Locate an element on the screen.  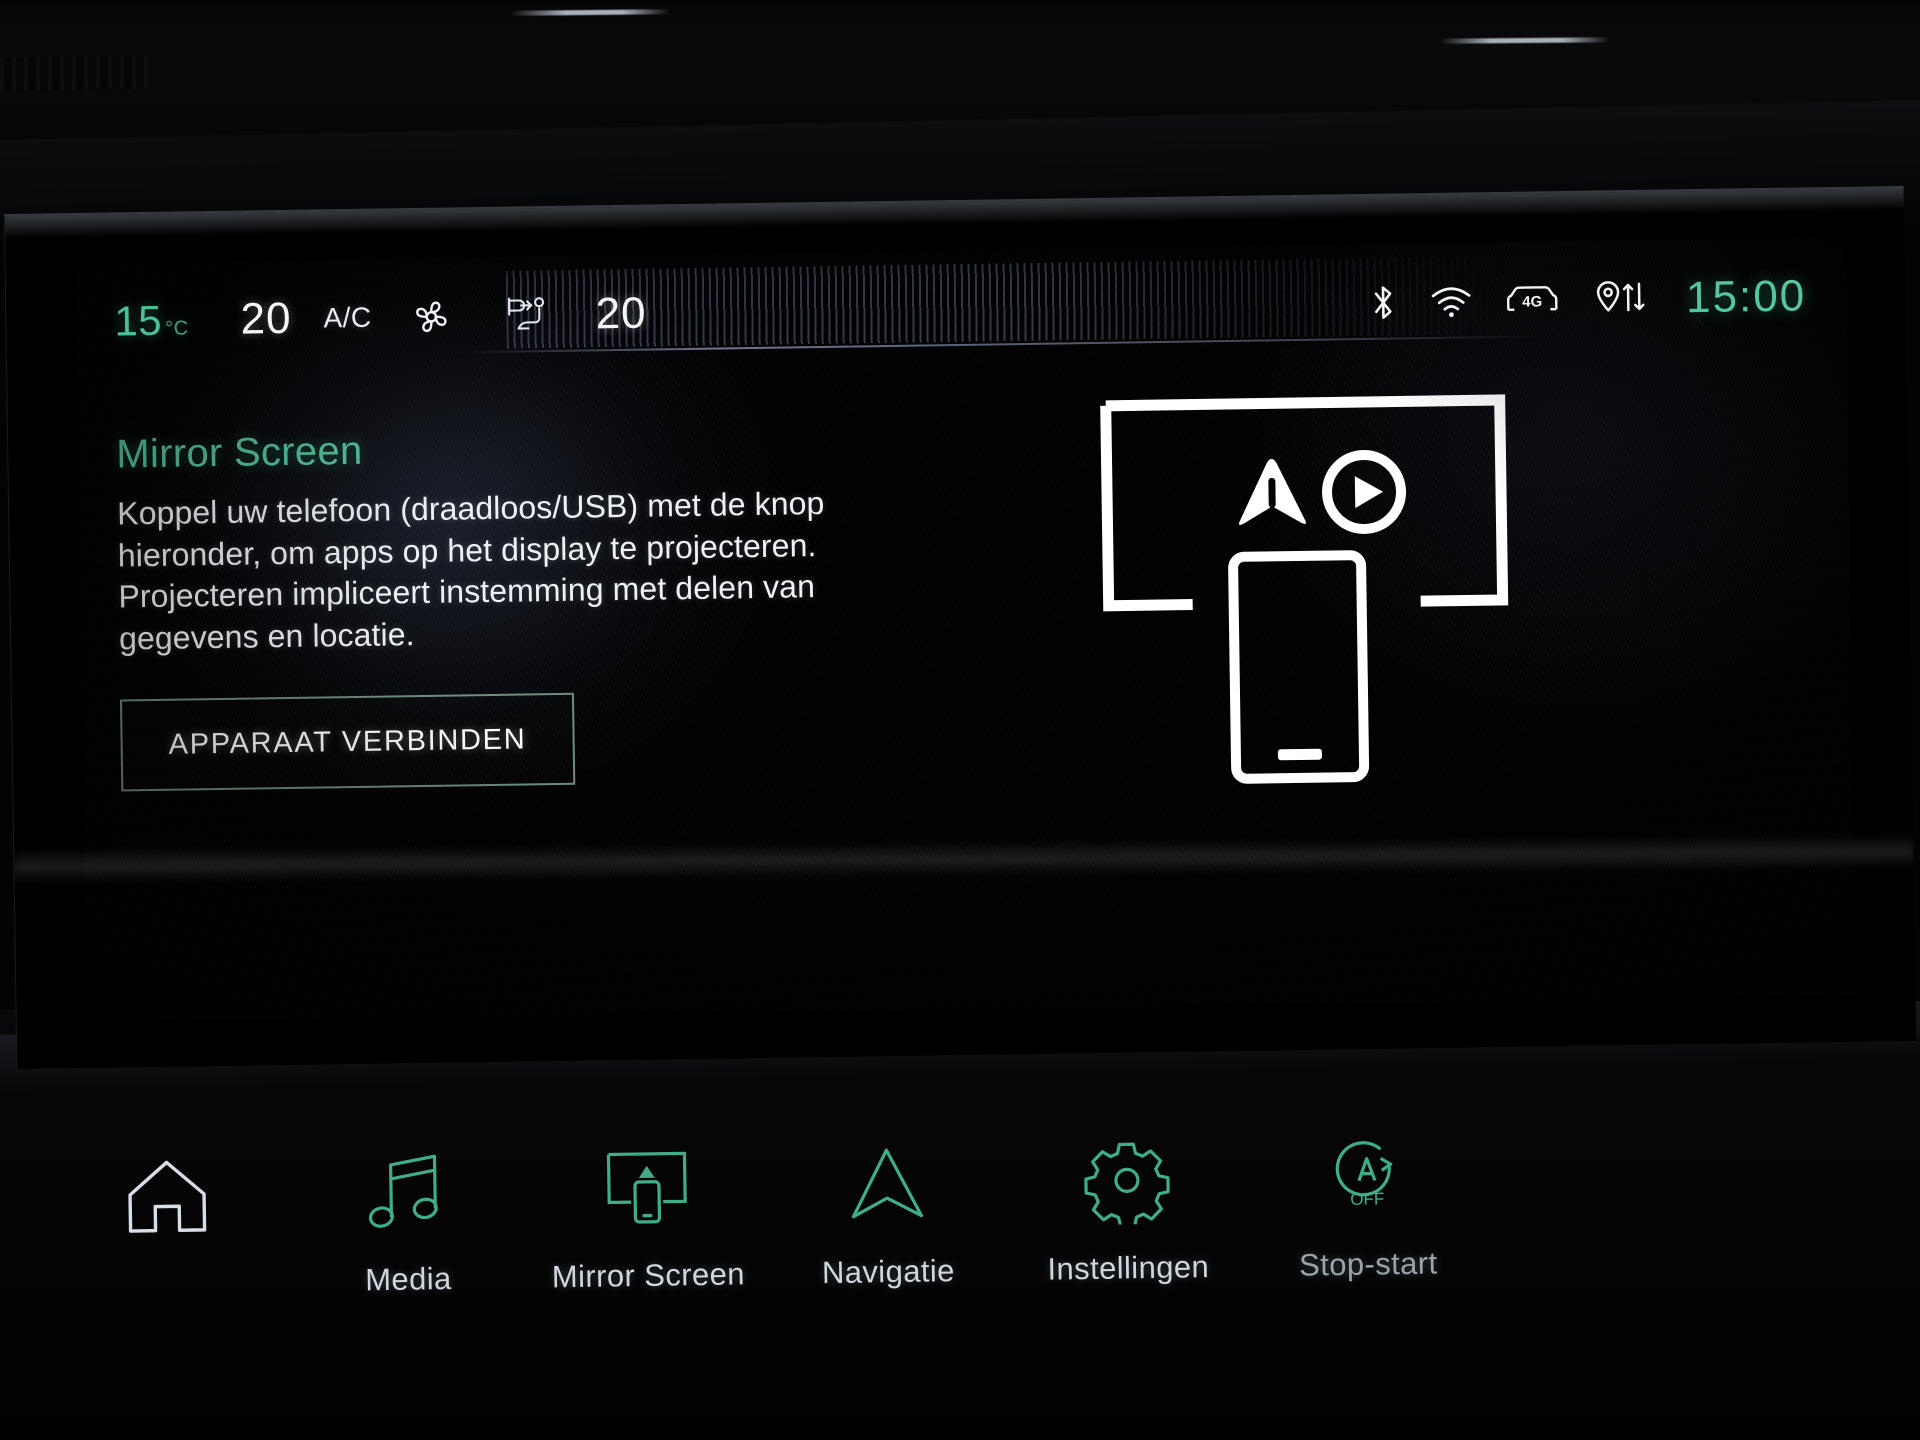
nav-stop-start: OFF Stop-start is located at coordinates (1367, 1206).